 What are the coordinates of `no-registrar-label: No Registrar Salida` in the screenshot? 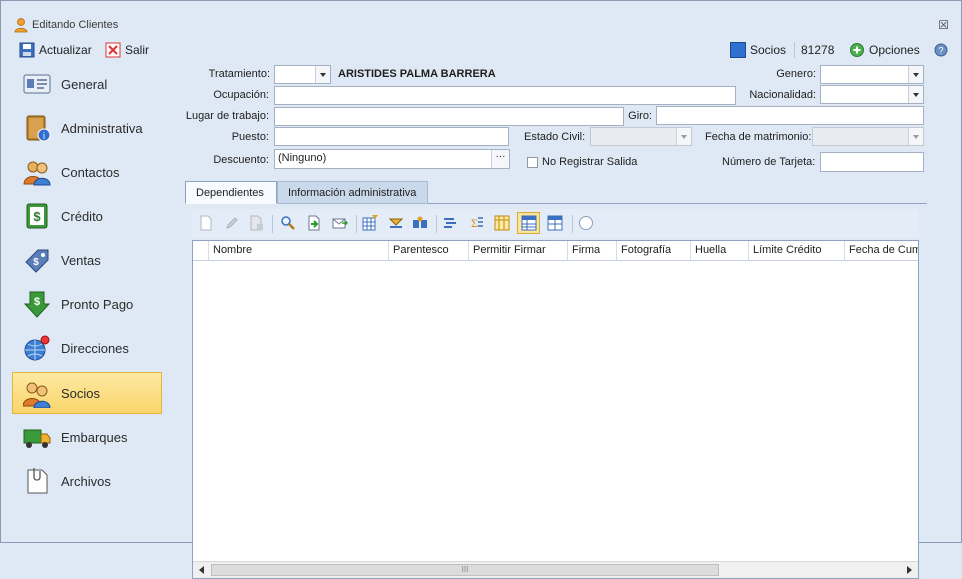 It's located at (590, 162).